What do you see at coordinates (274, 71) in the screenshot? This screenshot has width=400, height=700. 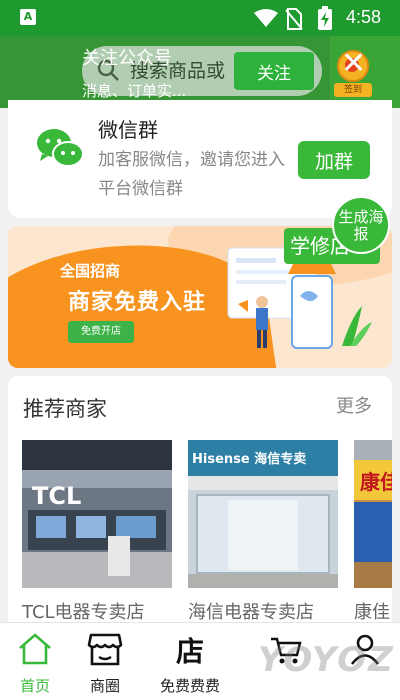 I see `follow-button: 关注` at bounding box center [274, 71].